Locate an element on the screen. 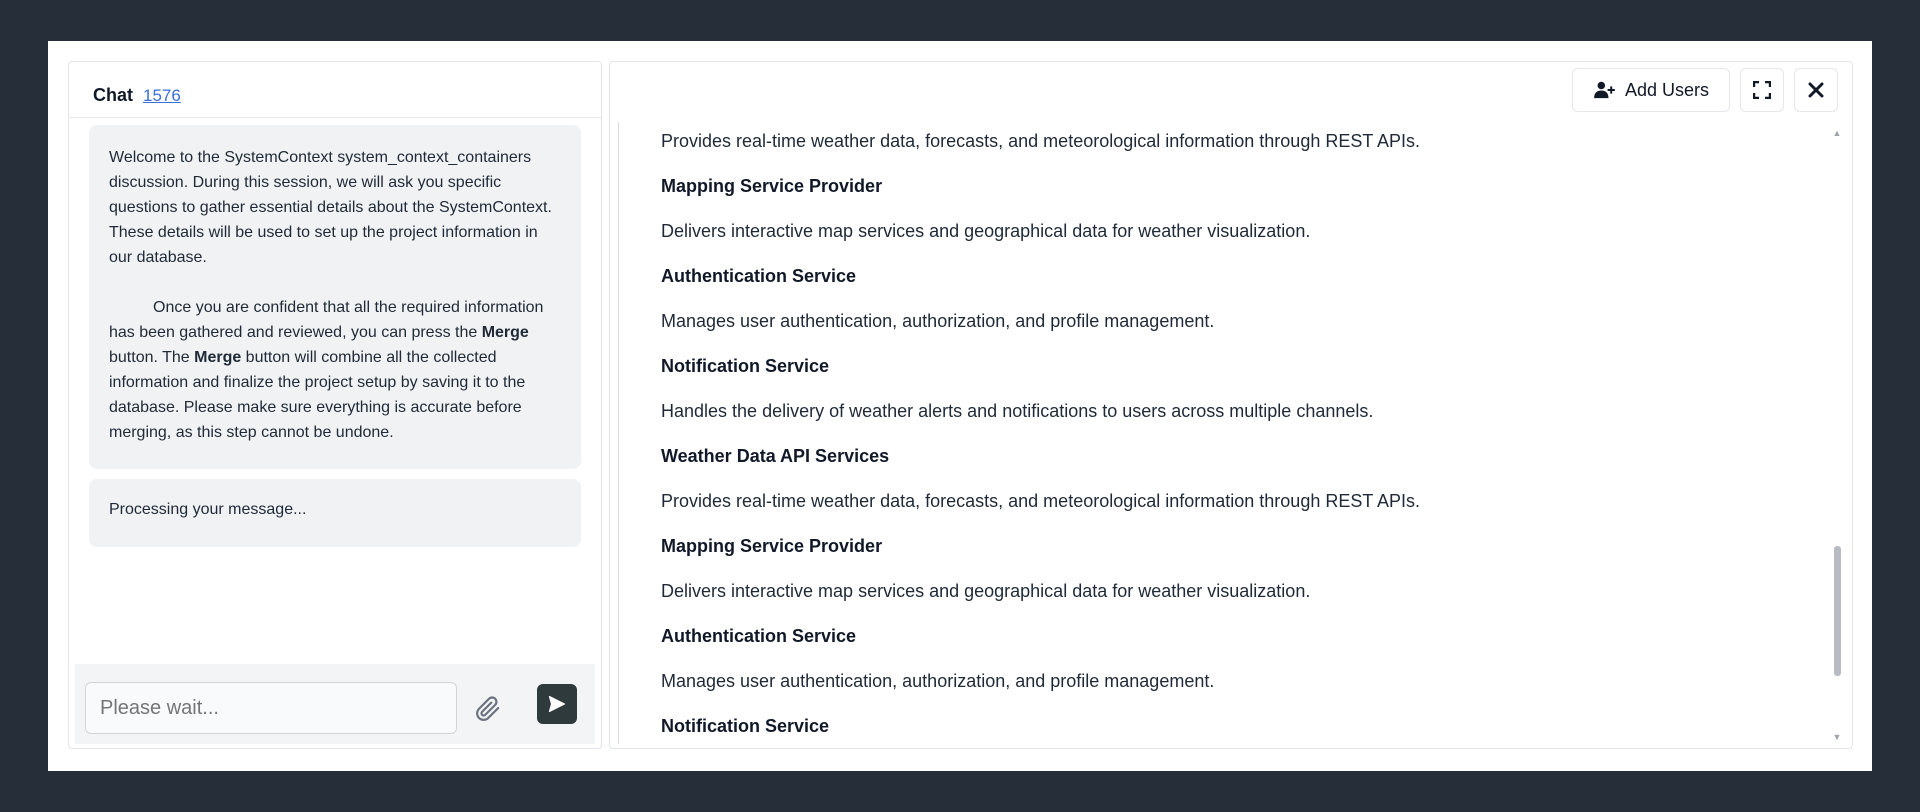 The image size is (1920, 812). close-icon is located at coordinates (1816, 90).